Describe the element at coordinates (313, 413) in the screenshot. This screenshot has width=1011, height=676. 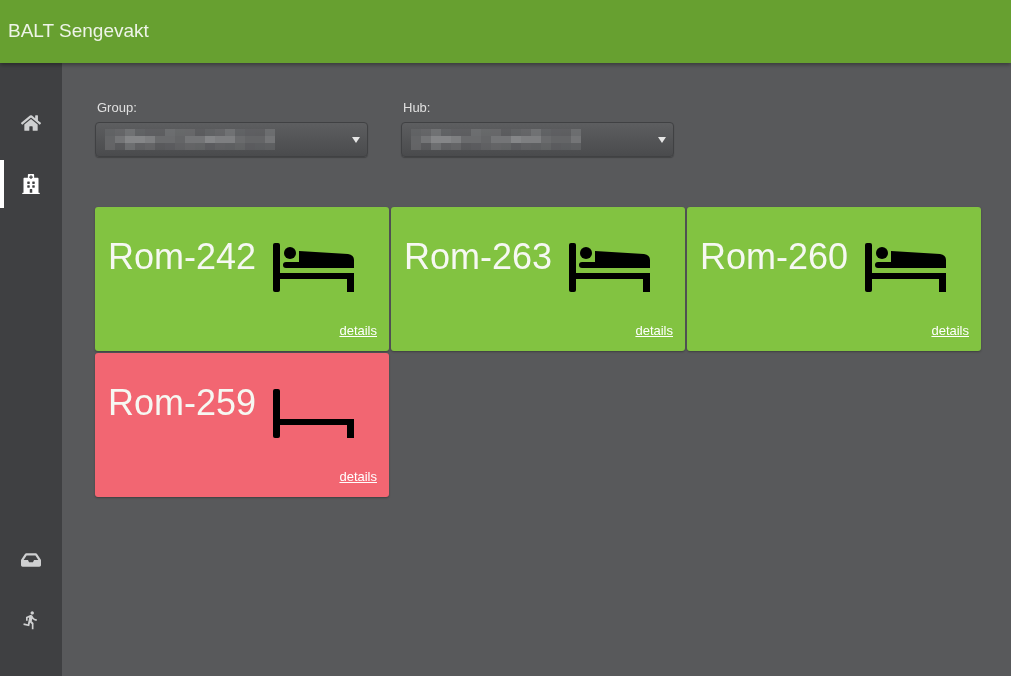
I see `empty-bed-icon` at that location.